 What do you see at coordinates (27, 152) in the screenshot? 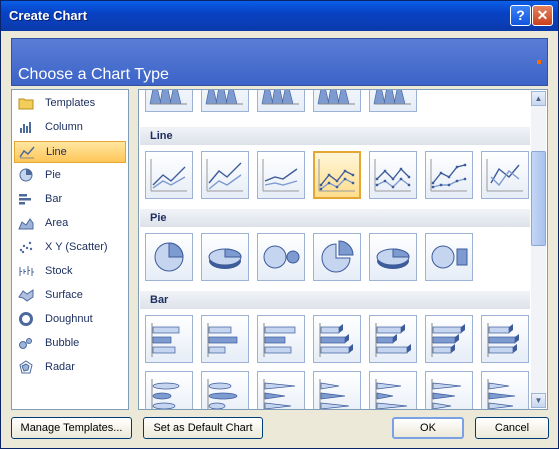
I see `line-chart-icon` at bounding box center [27, 152].